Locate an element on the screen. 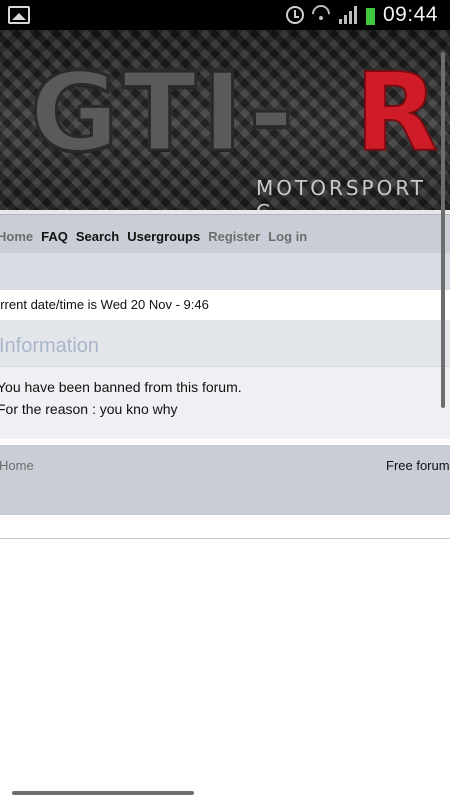 The width and height of the screenshot is (450, 800). date-bar: urrent date/time is Wed 20 Nov - 9:46 is located at coordinates (225, 305).